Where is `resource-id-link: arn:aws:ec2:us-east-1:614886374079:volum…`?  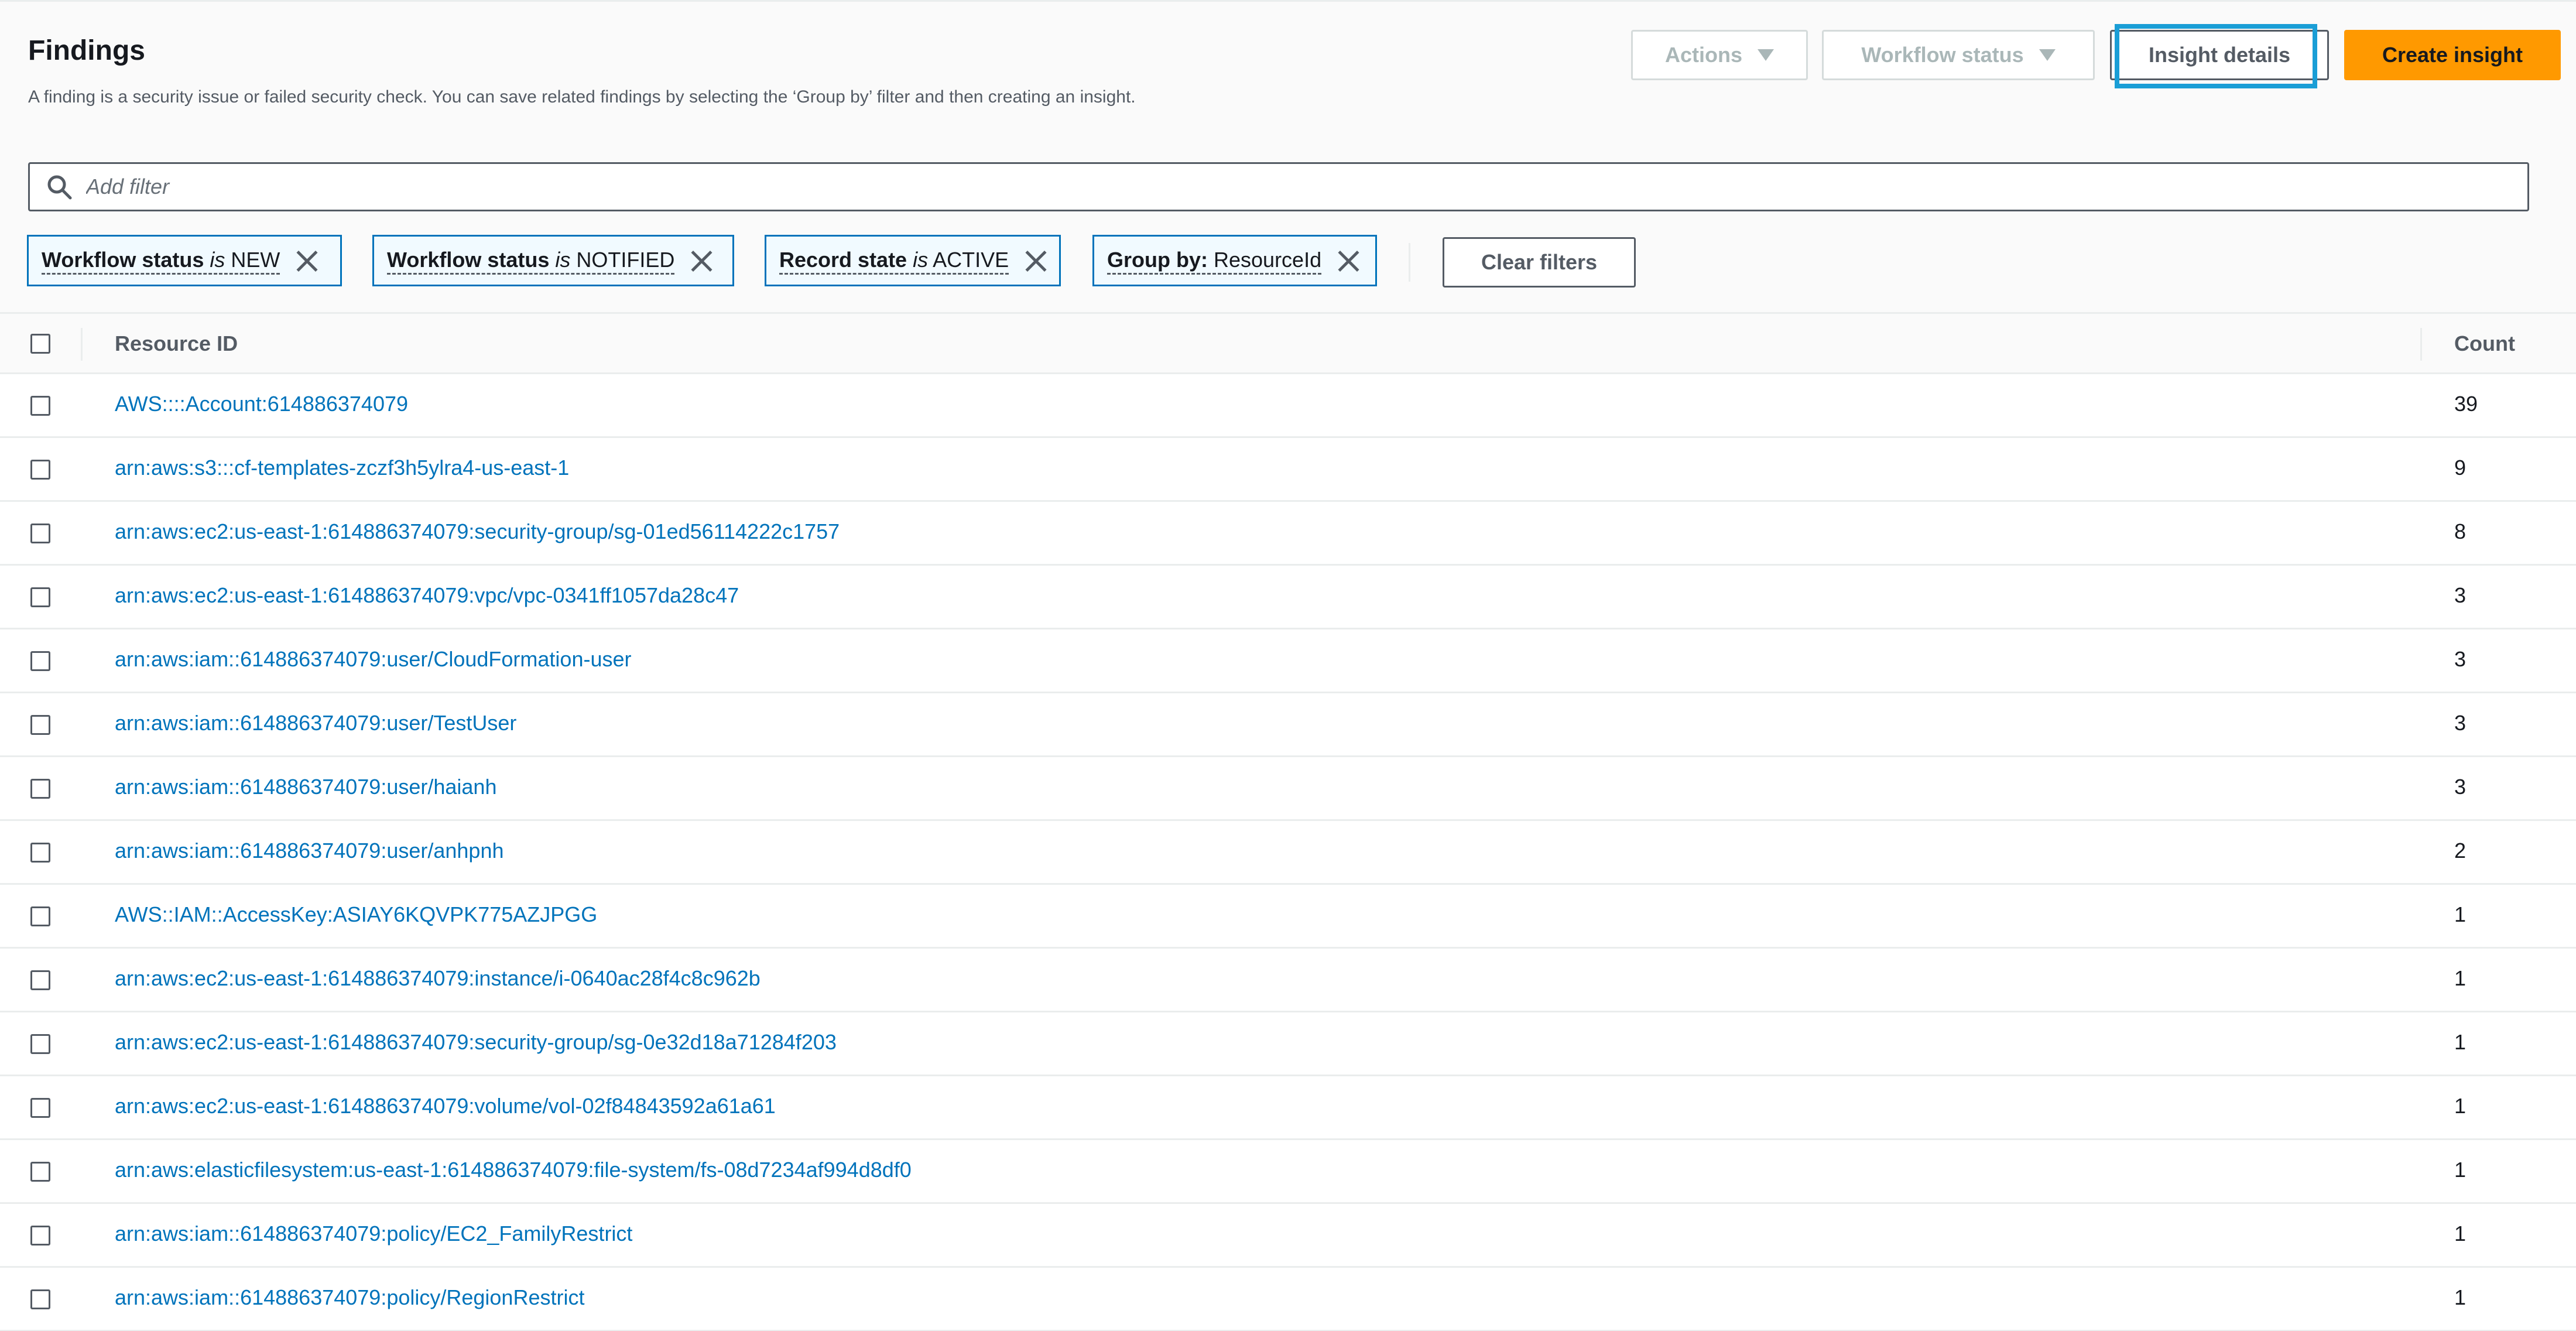
resource-id-link: arn:aws:ec2:us-east-1:614886374079:volum… is located at coordinates (445, 1106).